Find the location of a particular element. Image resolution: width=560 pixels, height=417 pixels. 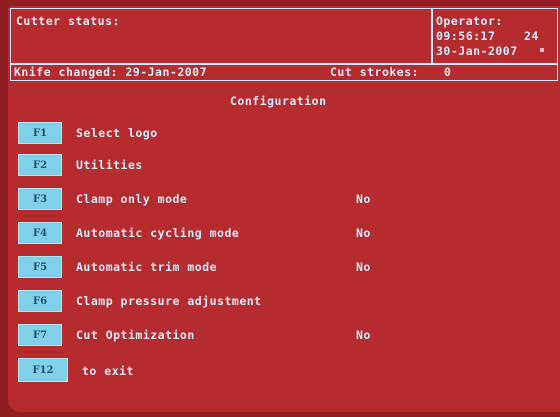

time-readout: 09:56:17 is located at coordinates (466, 36).